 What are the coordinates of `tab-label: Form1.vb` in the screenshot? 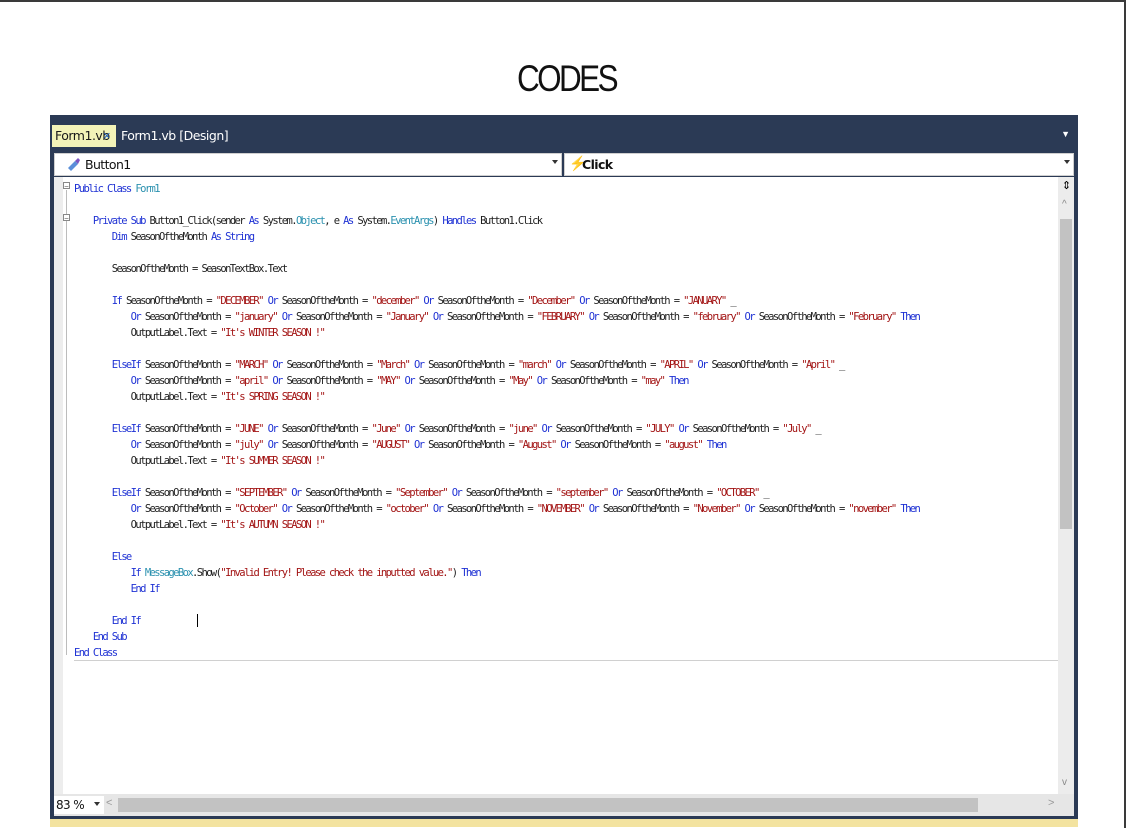 It's located at (82, 135).